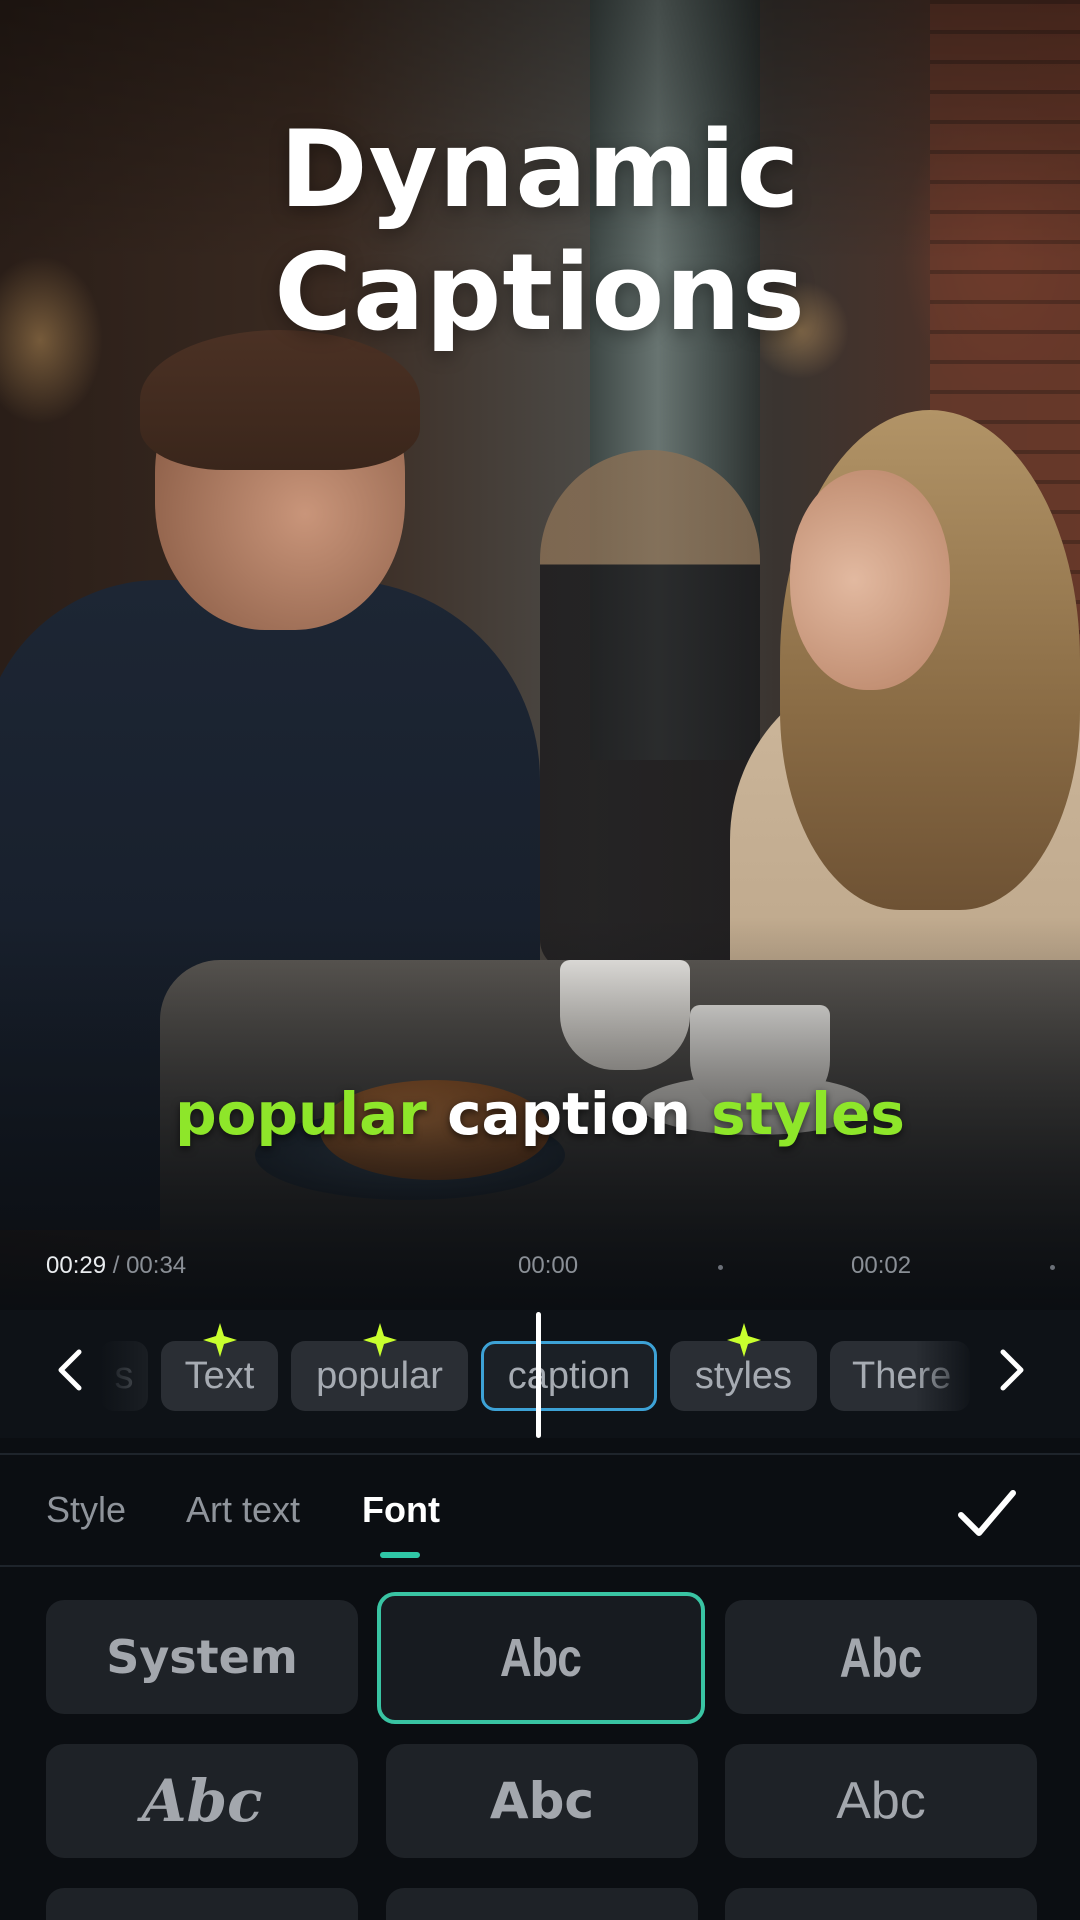 Image resolution: width=1080 pixels, height=1920 pixels. I want to click on word-chip-label: caption, so click(569, 1375).